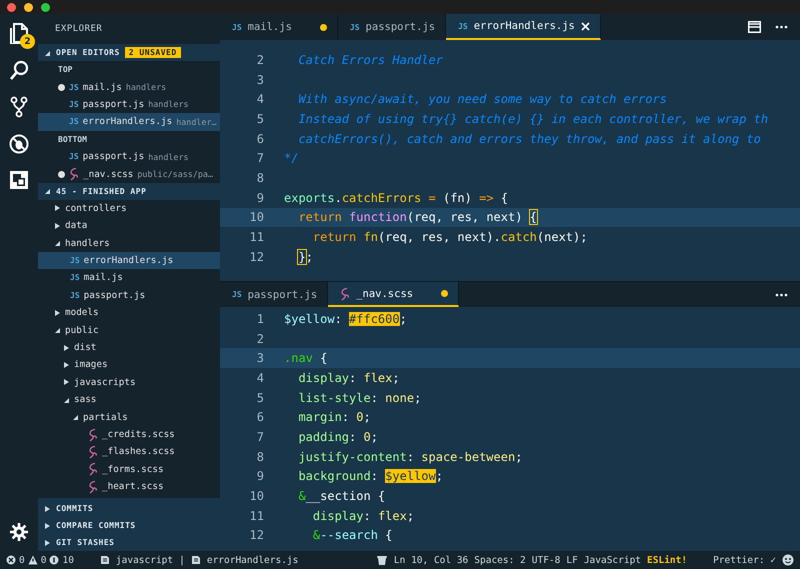 This screenshot has width=800, height=569. What do you see at coordinates (129, 243) in the screenshot?
I see `folder-item: handlers` at bounding box center [129, 243].